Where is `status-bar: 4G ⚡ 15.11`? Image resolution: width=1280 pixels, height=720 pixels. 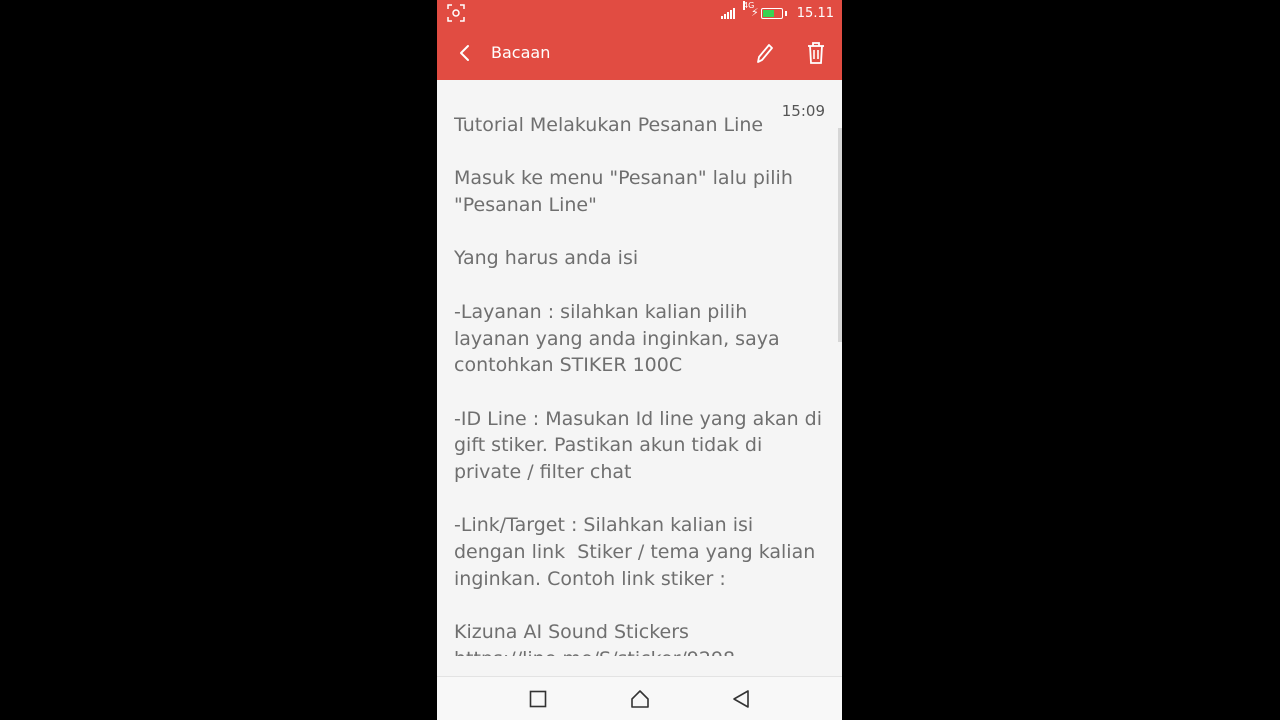
status-bar: 4G ⚡ 15.11 is located at coordinates (639, 13).